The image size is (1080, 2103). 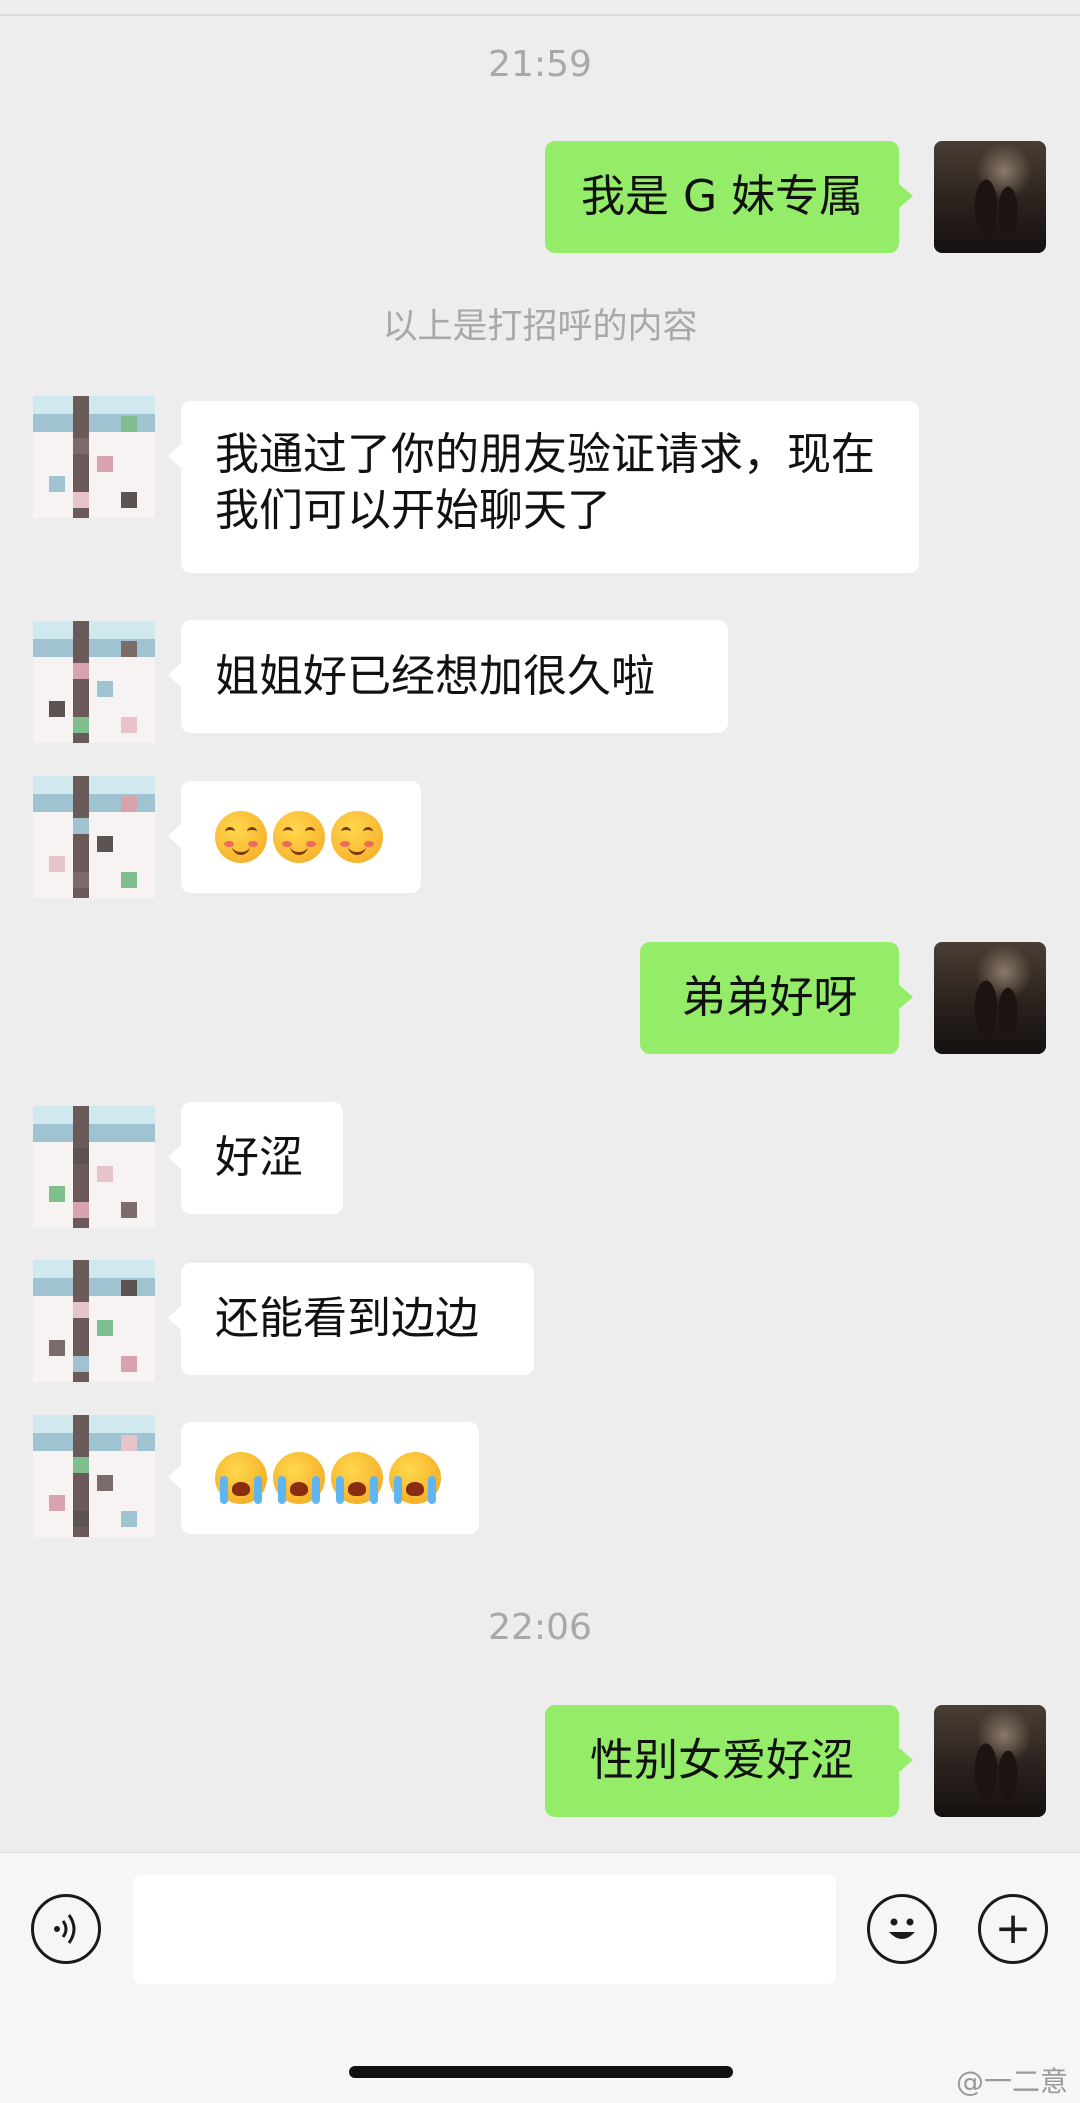 What do you see at coordinates (540, 1627) in the screenshot?
I see `timestamp: 22:06` at bounding box center [540, 1627].